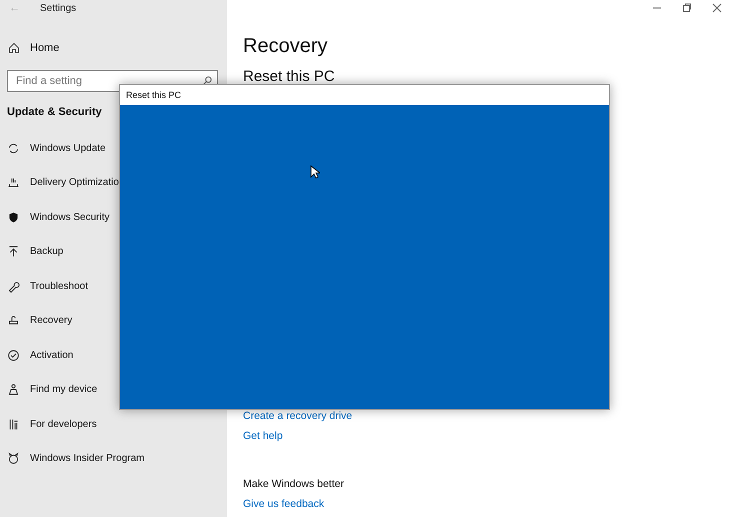  Describe the element at coordinates (283, 507) in the screenshot. I see `link: Give us feedback` at that location.